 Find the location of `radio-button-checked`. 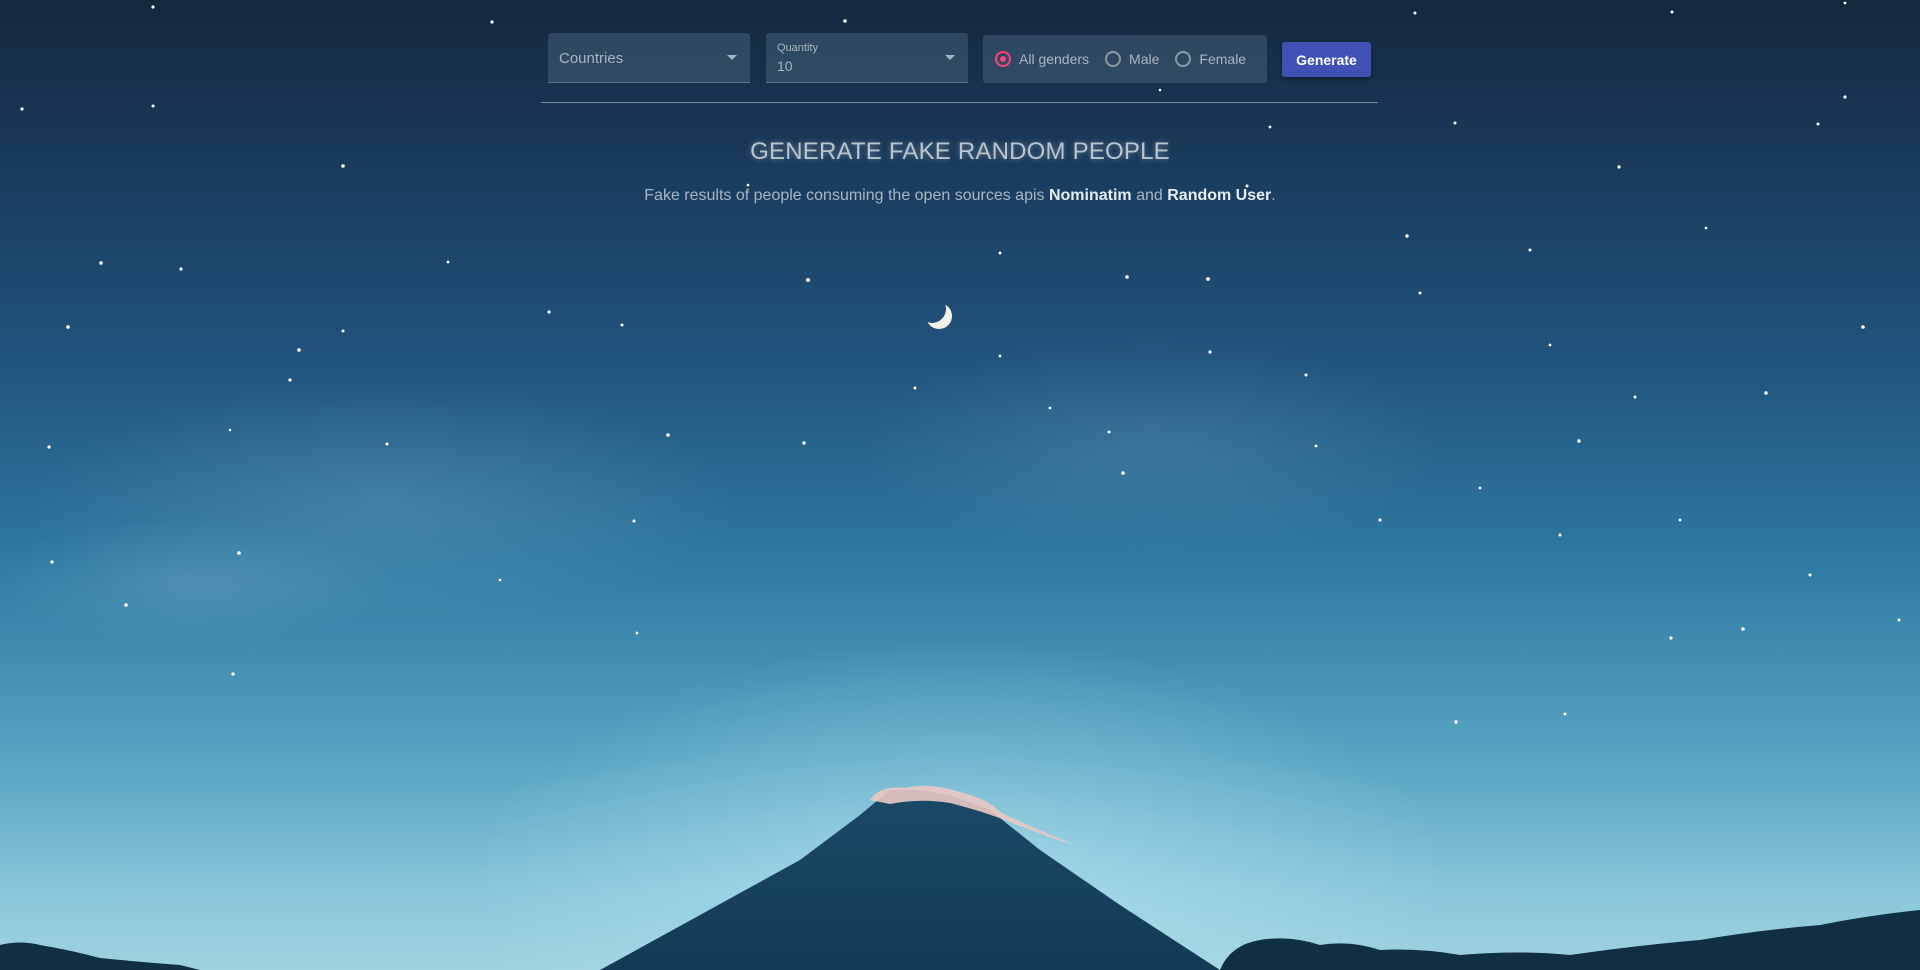

radio-button-checked is located at coordinates (1003, 59).